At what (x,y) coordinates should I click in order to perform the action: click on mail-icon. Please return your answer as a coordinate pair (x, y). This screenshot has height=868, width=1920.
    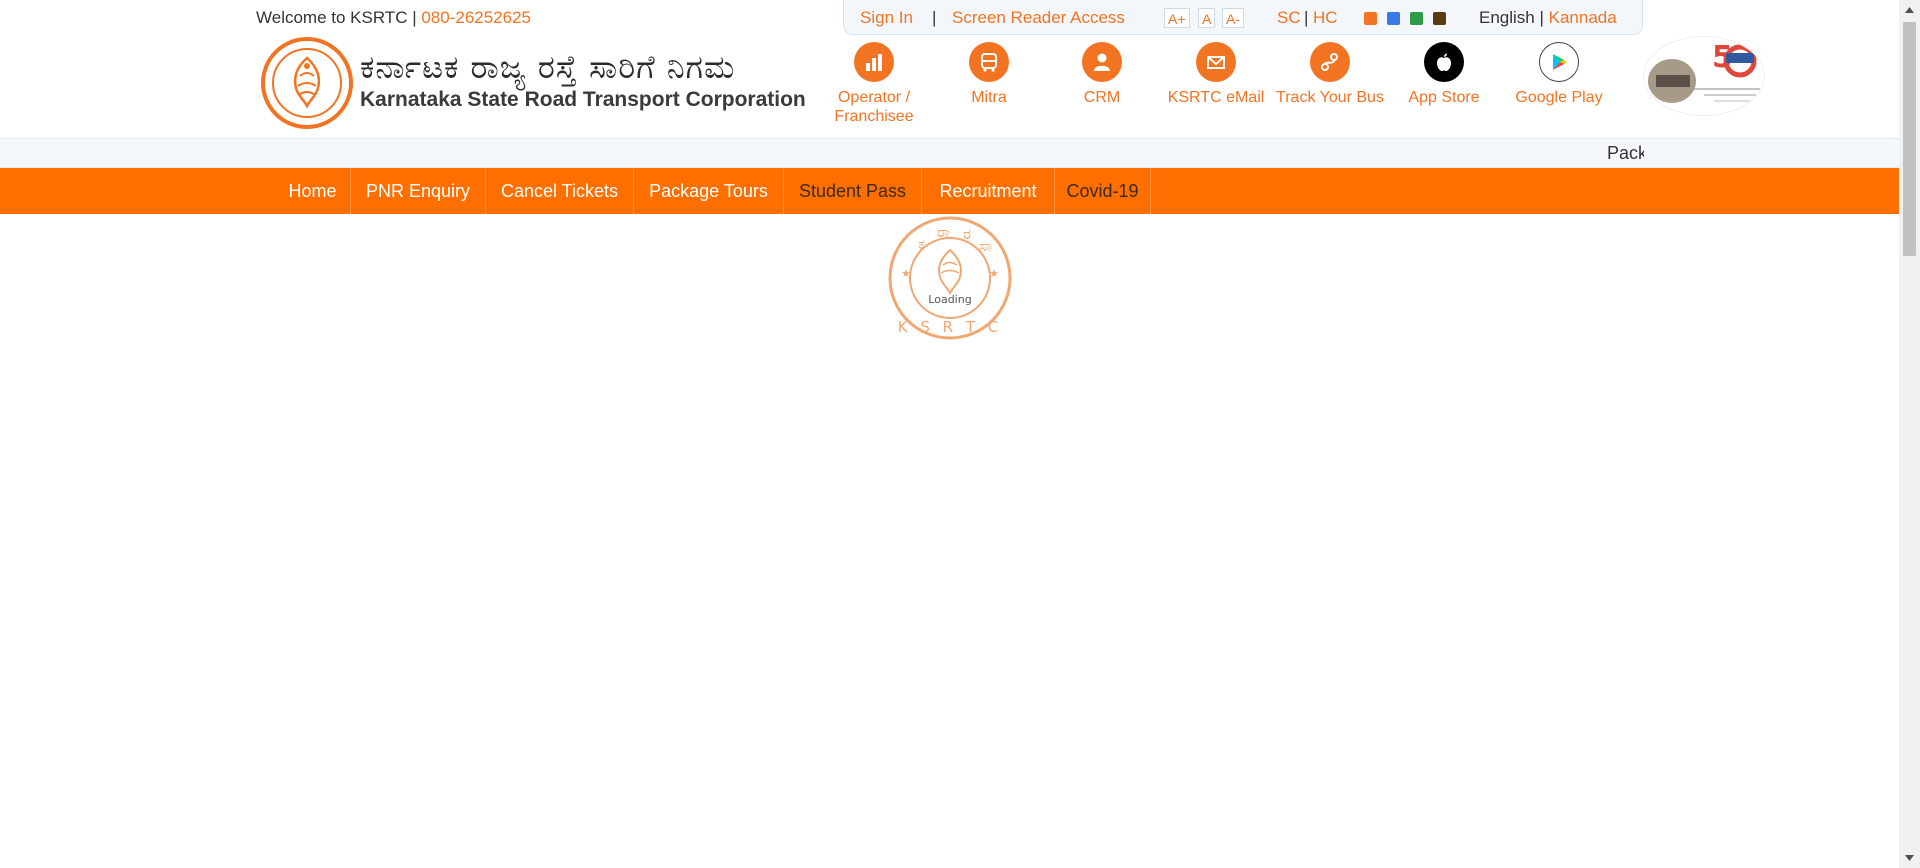
    Looking at the image, I should click on (1216, 62).